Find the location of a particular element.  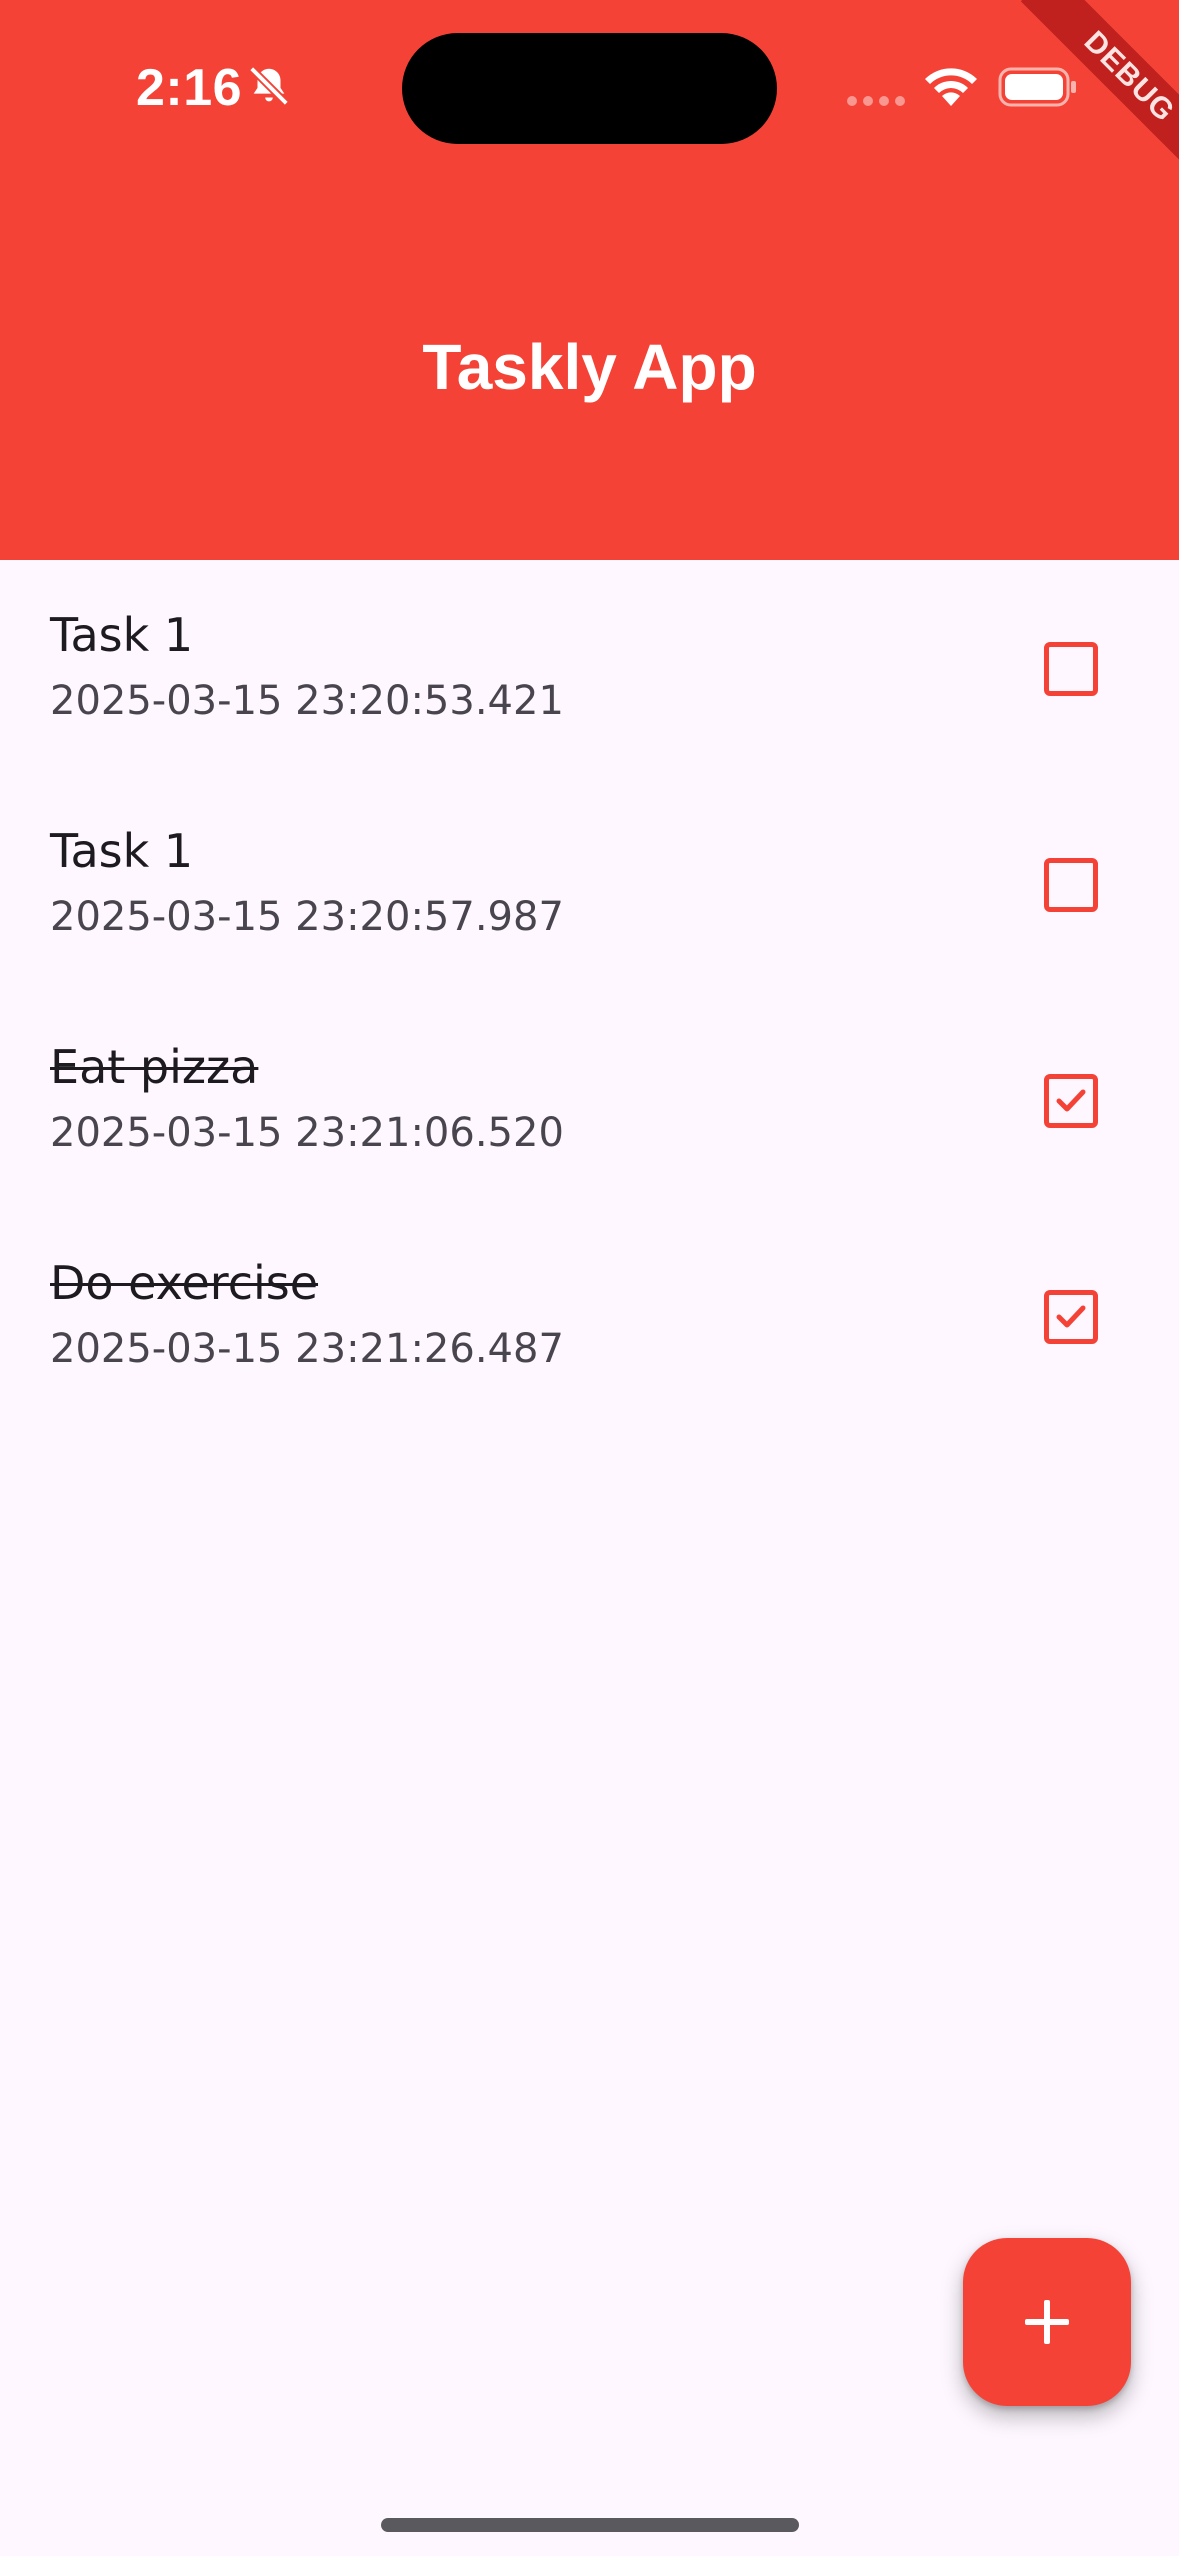

page-title: Taskly App is located at coordinates (589, 367).